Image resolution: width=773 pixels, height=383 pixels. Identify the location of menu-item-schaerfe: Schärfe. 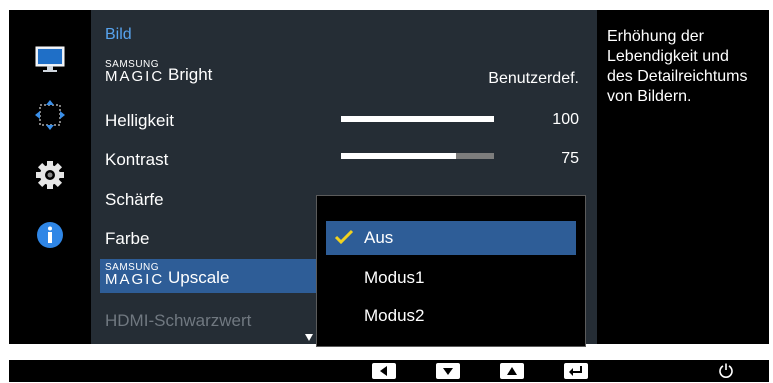
(134, 200).